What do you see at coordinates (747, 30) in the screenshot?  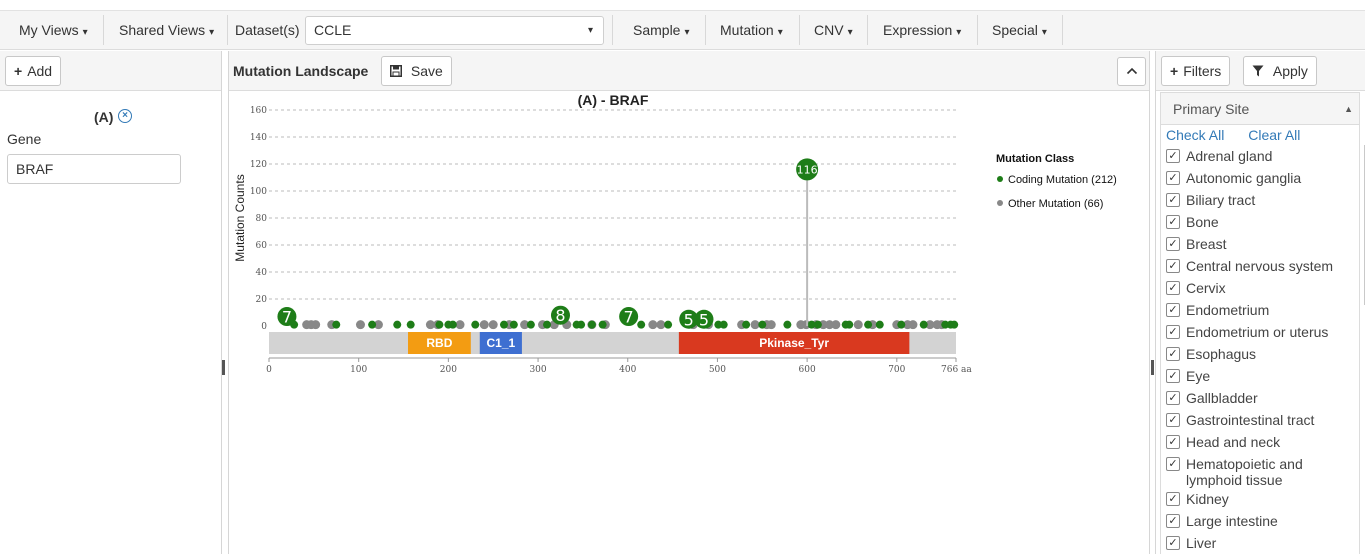 I see `mutation-label: Mutation` at bounding box center [747, 30].